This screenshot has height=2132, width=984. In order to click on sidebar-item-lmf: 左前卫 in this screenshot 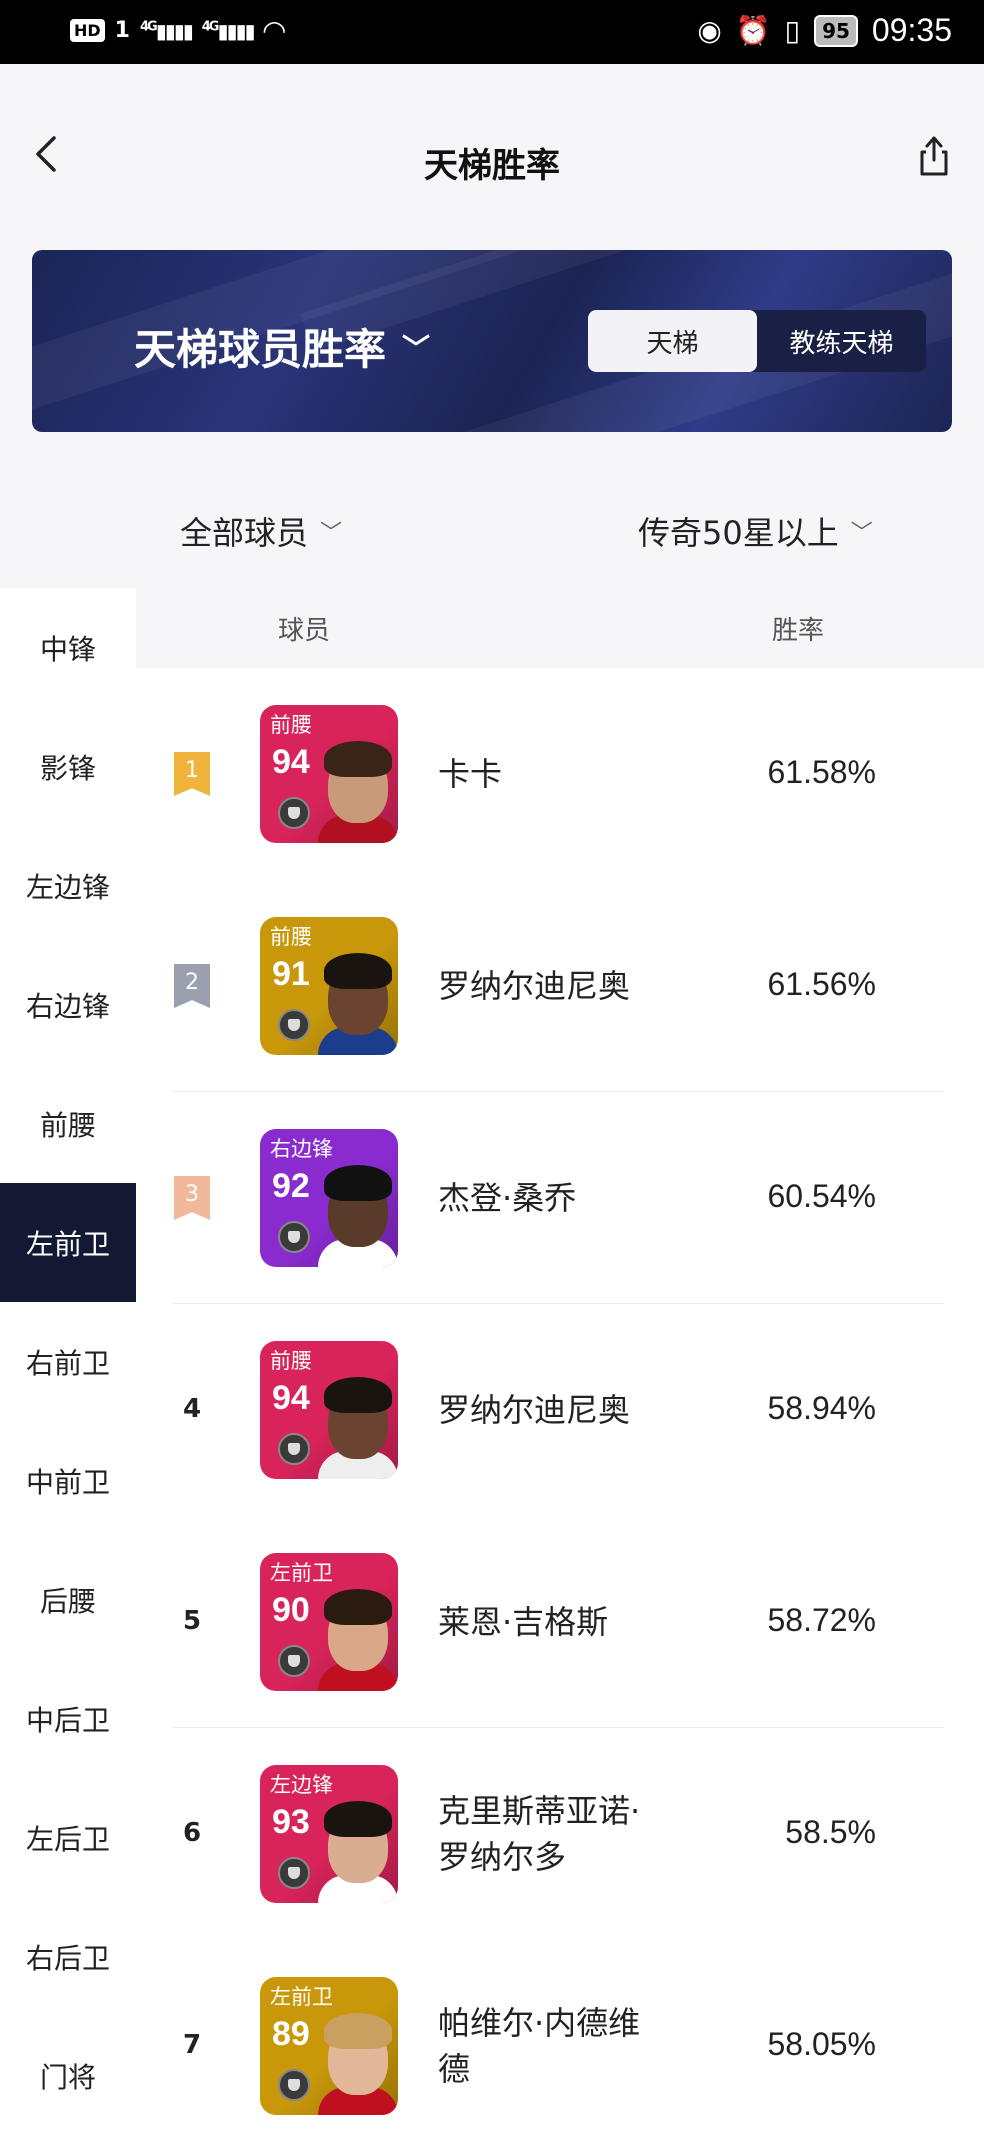, I will do `click(68, 1242)`.